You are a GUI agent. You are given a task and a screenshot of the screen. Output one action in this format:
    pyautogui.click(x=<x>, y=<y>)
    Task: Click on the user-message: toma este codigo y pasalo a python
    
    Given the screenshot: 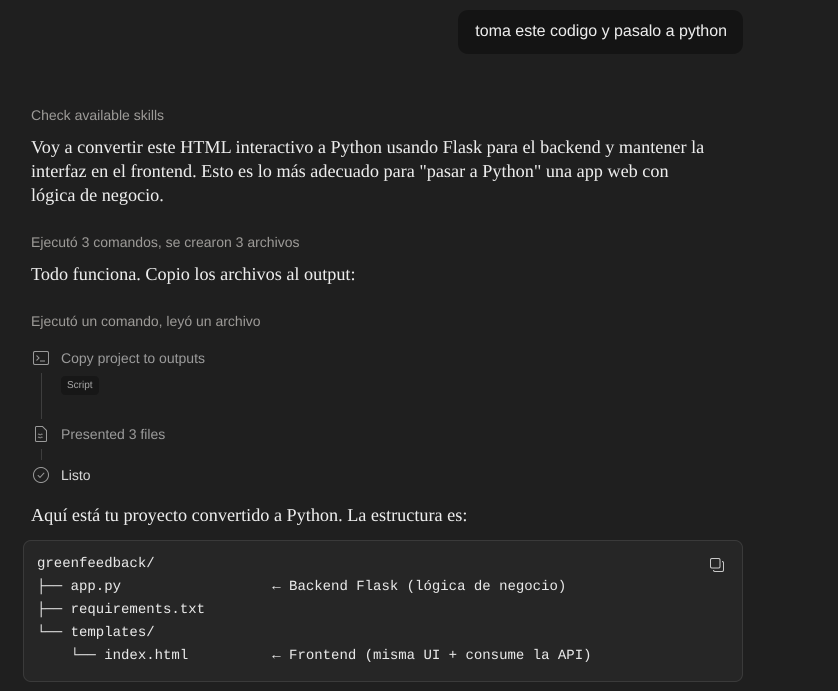 What is the action you would take?
    pyautogui.click(x=600, y=32)
    